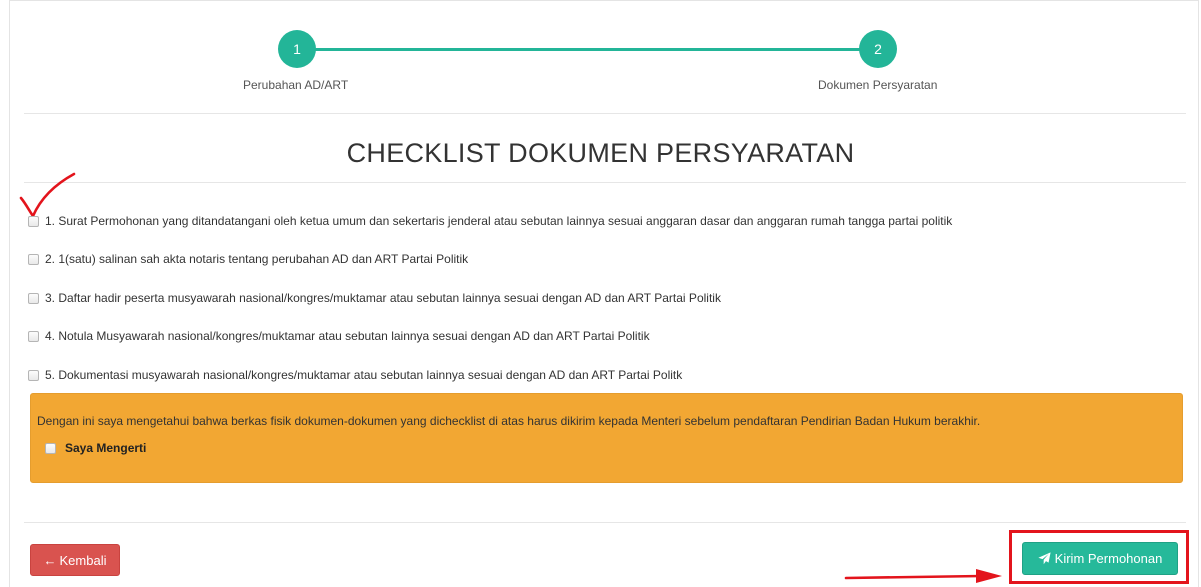 This screenshot has width=1201, height=587. Describe the element at coordinates (878, 49) in the screenshot. I see `step-2-circle: 2` at that location.